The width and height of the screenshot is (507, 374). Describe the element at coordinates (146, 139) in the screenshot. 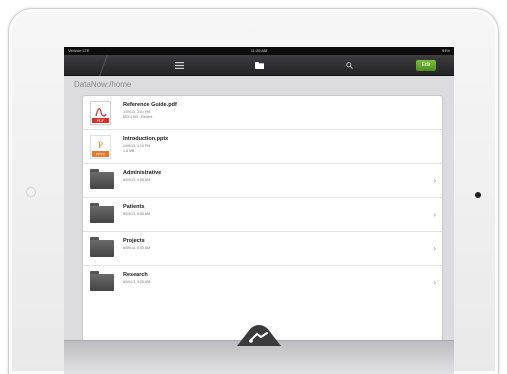

I see `file-name: Introduction.pptx` at that location.